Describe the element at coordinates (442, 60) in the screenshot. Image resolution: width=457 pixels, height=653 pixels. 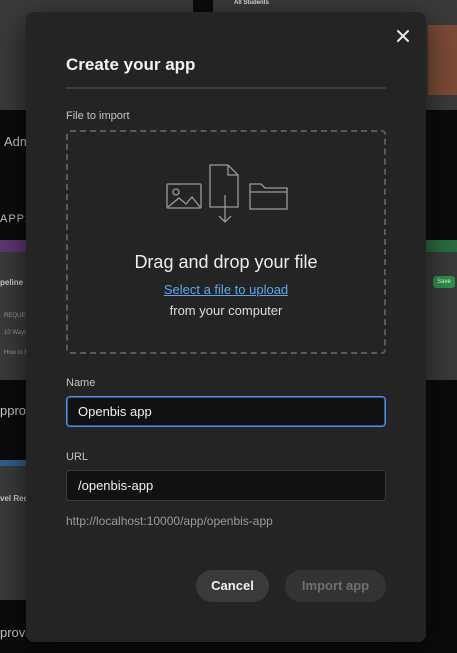
I see `bg-orange-panel` at that location.